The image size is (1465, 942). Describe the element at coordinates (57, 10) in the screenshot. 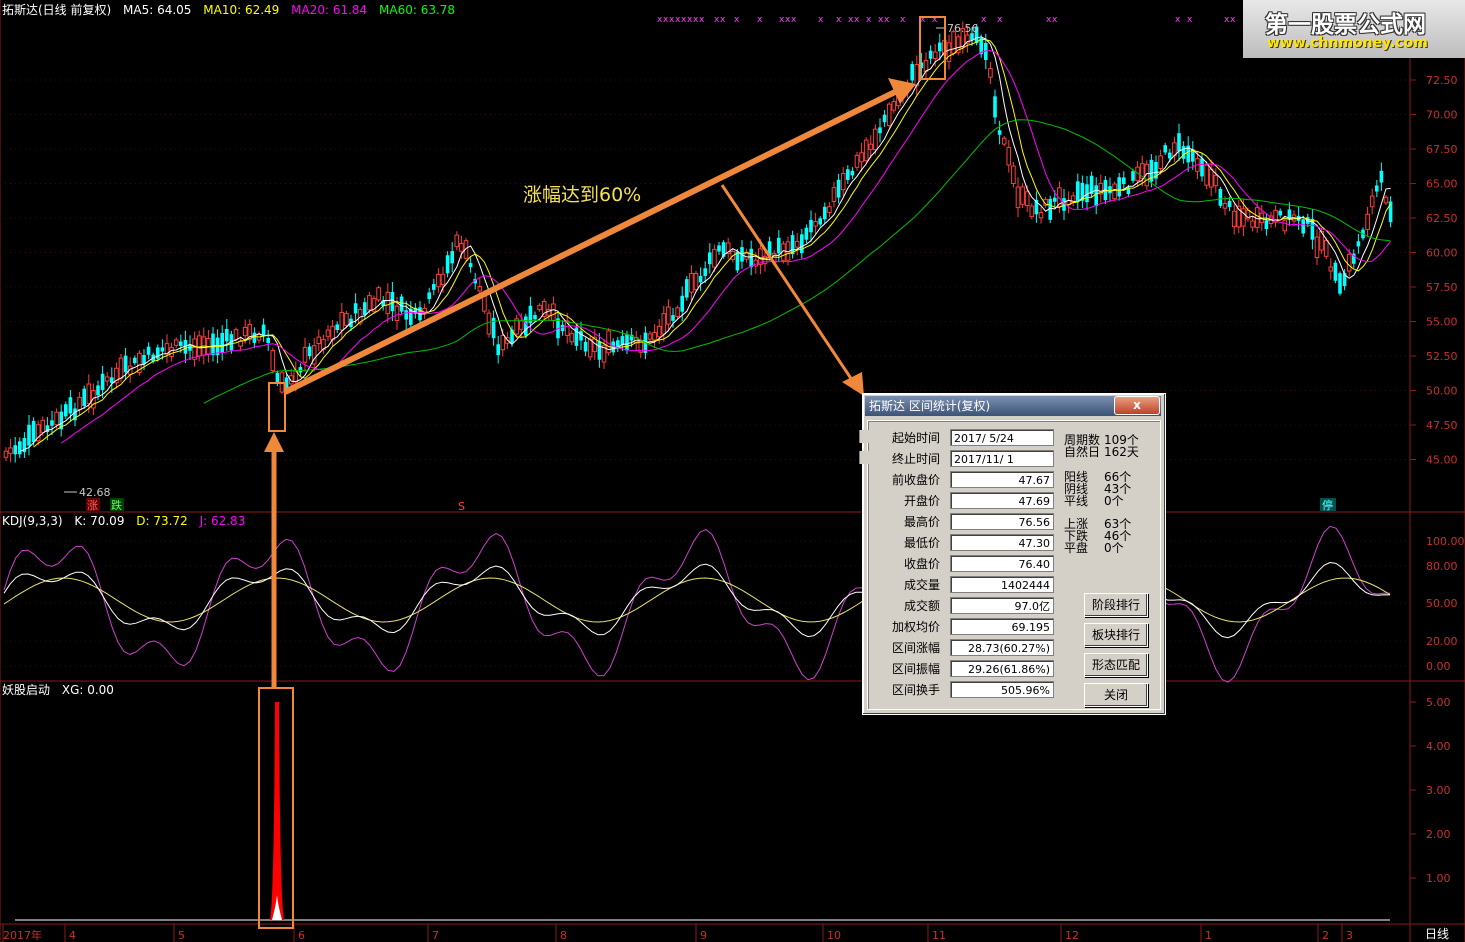

I see `stock-title: 拓斯达(日线 前复权)` at that location.